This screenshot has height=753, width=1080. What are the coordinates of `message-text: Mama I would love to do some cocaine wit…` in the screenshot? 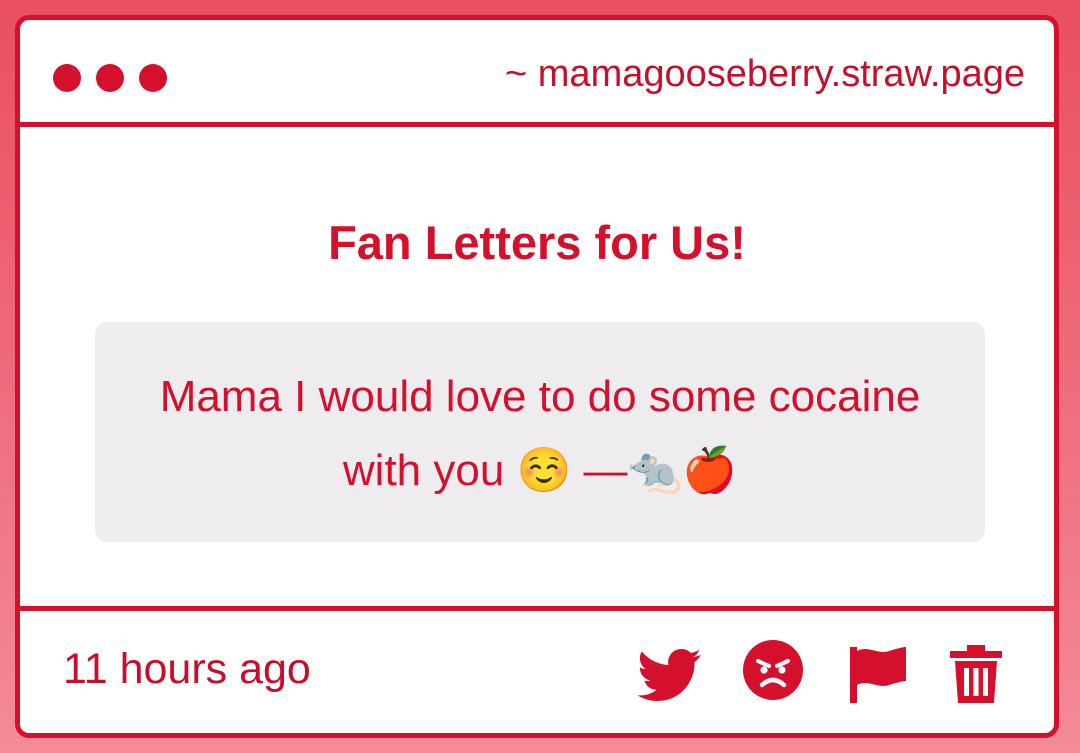 It's located at (540, 433).